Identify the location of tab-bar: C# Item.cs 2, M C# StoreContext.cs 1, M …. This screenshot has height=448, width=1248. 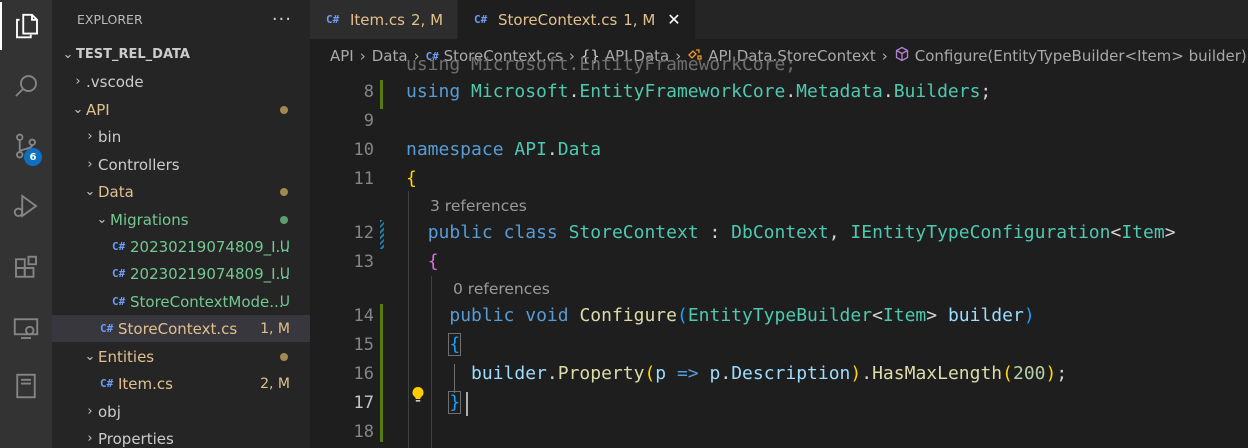
(779, 19).